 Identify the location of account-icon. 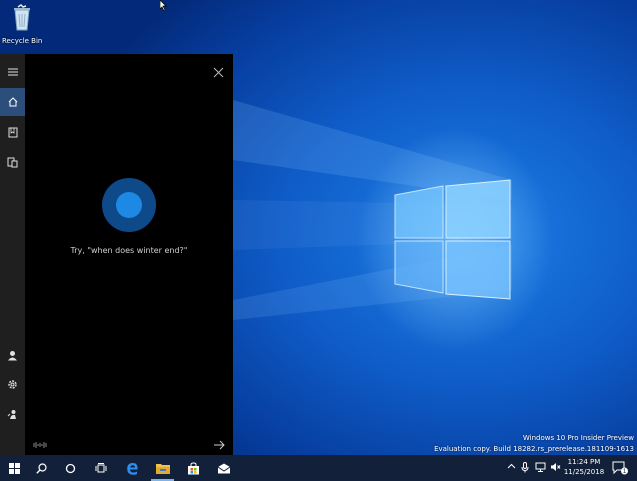
(12, 355).